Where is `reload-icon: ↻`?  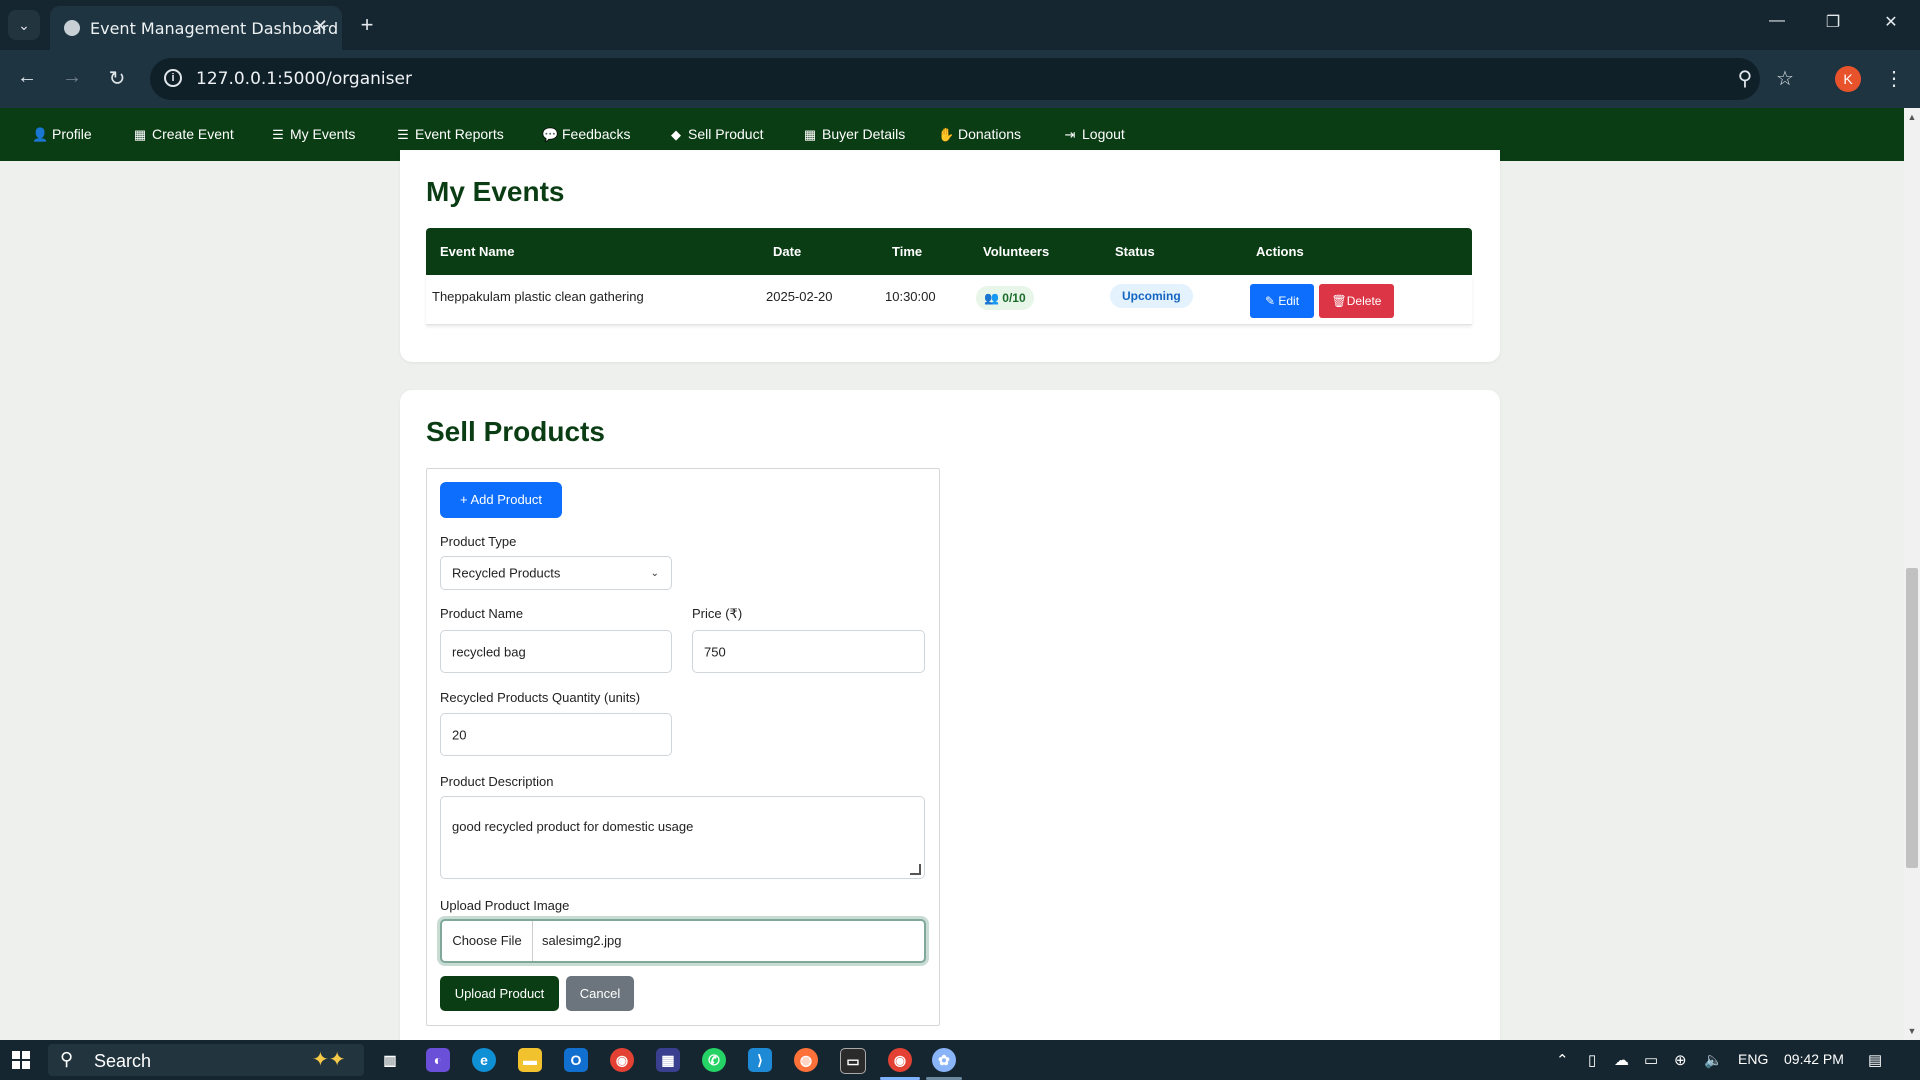 reload-icon: ↻ is located at coordinates (117, 78).